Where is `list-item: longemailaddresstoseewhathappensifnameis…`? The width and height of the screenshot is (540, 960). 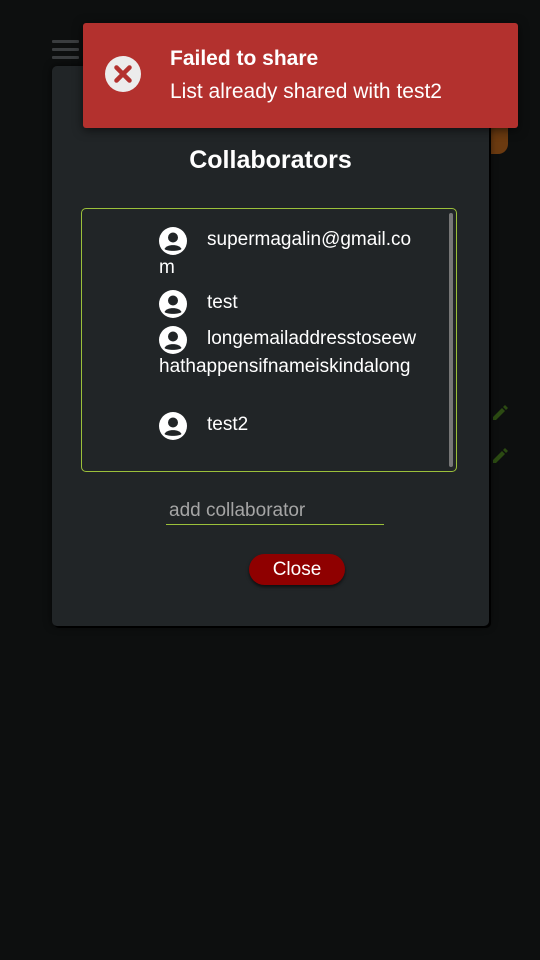 list-item: longemailaddresstoseewhathappensifnameis… is located at coordinates (289, 353).